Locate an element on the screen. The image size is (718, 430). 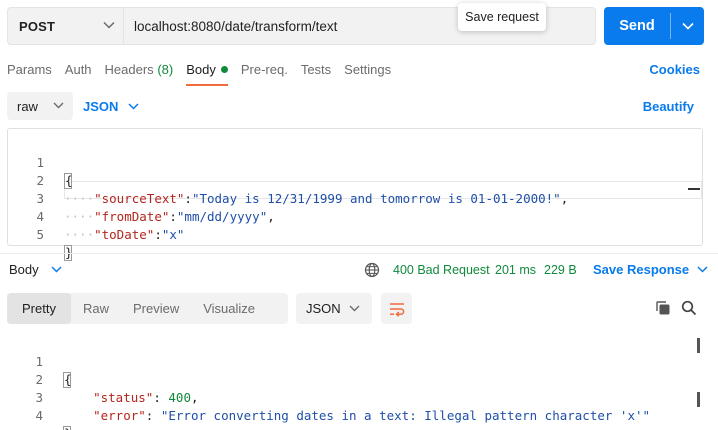
code-line: 3 ····"fromDate":"mm/dd/yyyy", is located at coordinates (355, 198).